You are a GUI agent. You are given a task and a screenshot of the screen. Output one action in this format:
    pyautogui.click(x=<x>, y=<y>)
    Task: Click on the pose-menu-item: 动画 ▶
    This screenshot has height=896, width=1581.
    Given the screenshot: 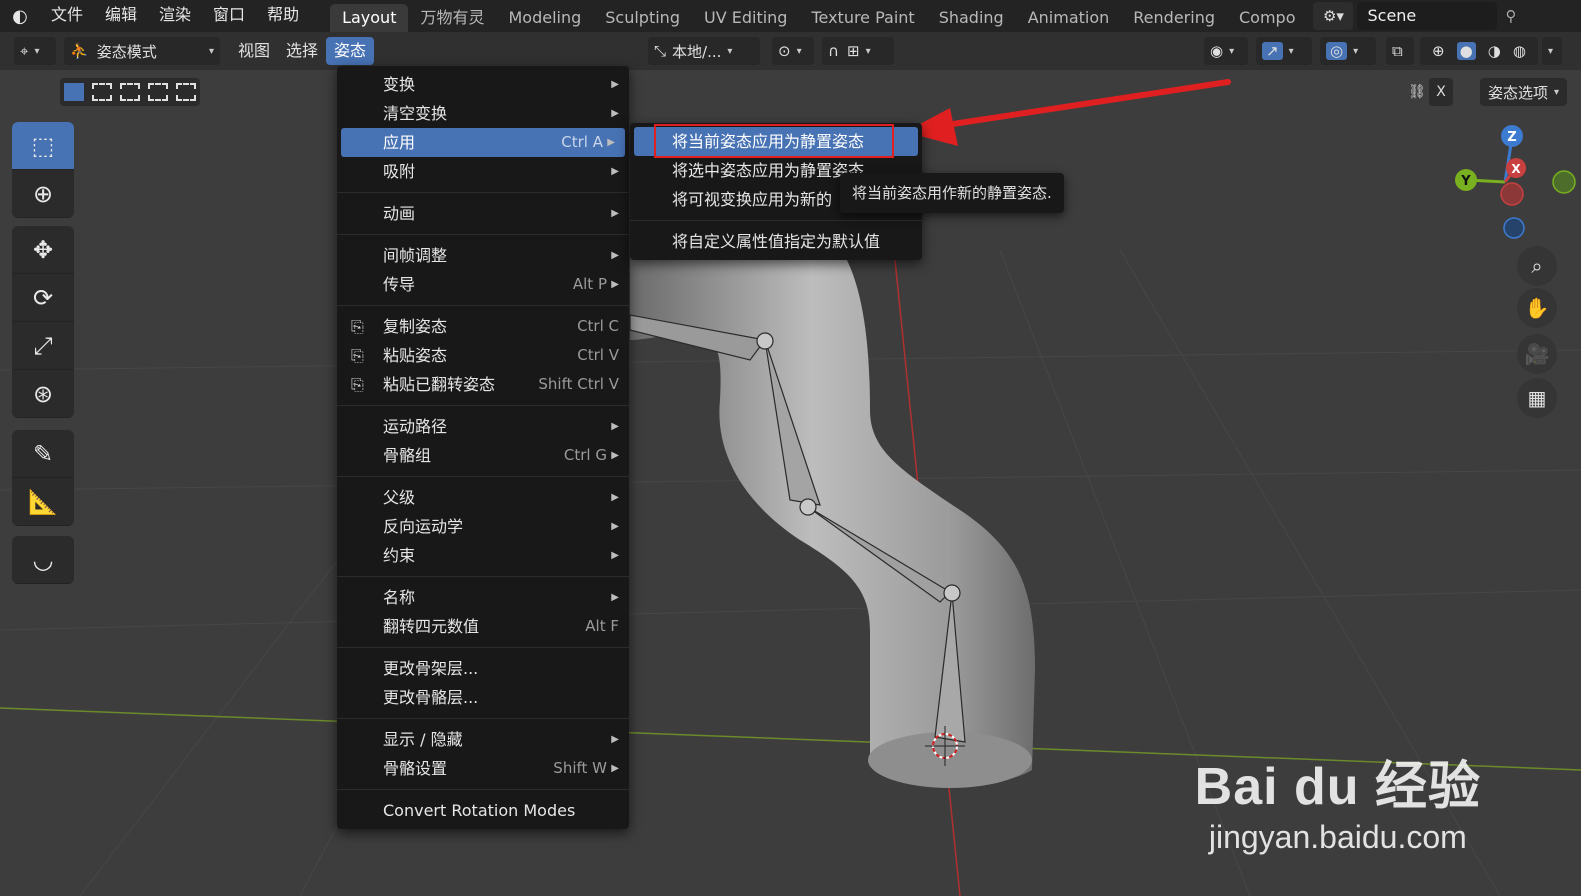 What is the action you would take?
    pyautogui.click(x=483, y=213)
    